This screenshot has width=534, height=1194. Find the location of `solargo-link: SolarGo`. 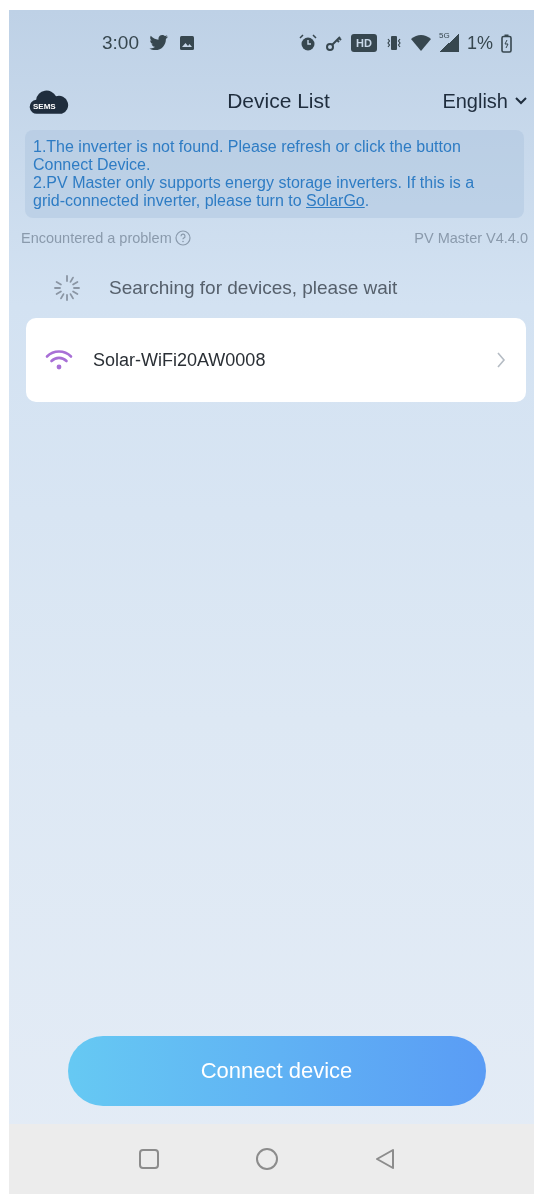

solargo-link: SolarGo is located at coordinates (335, 200).